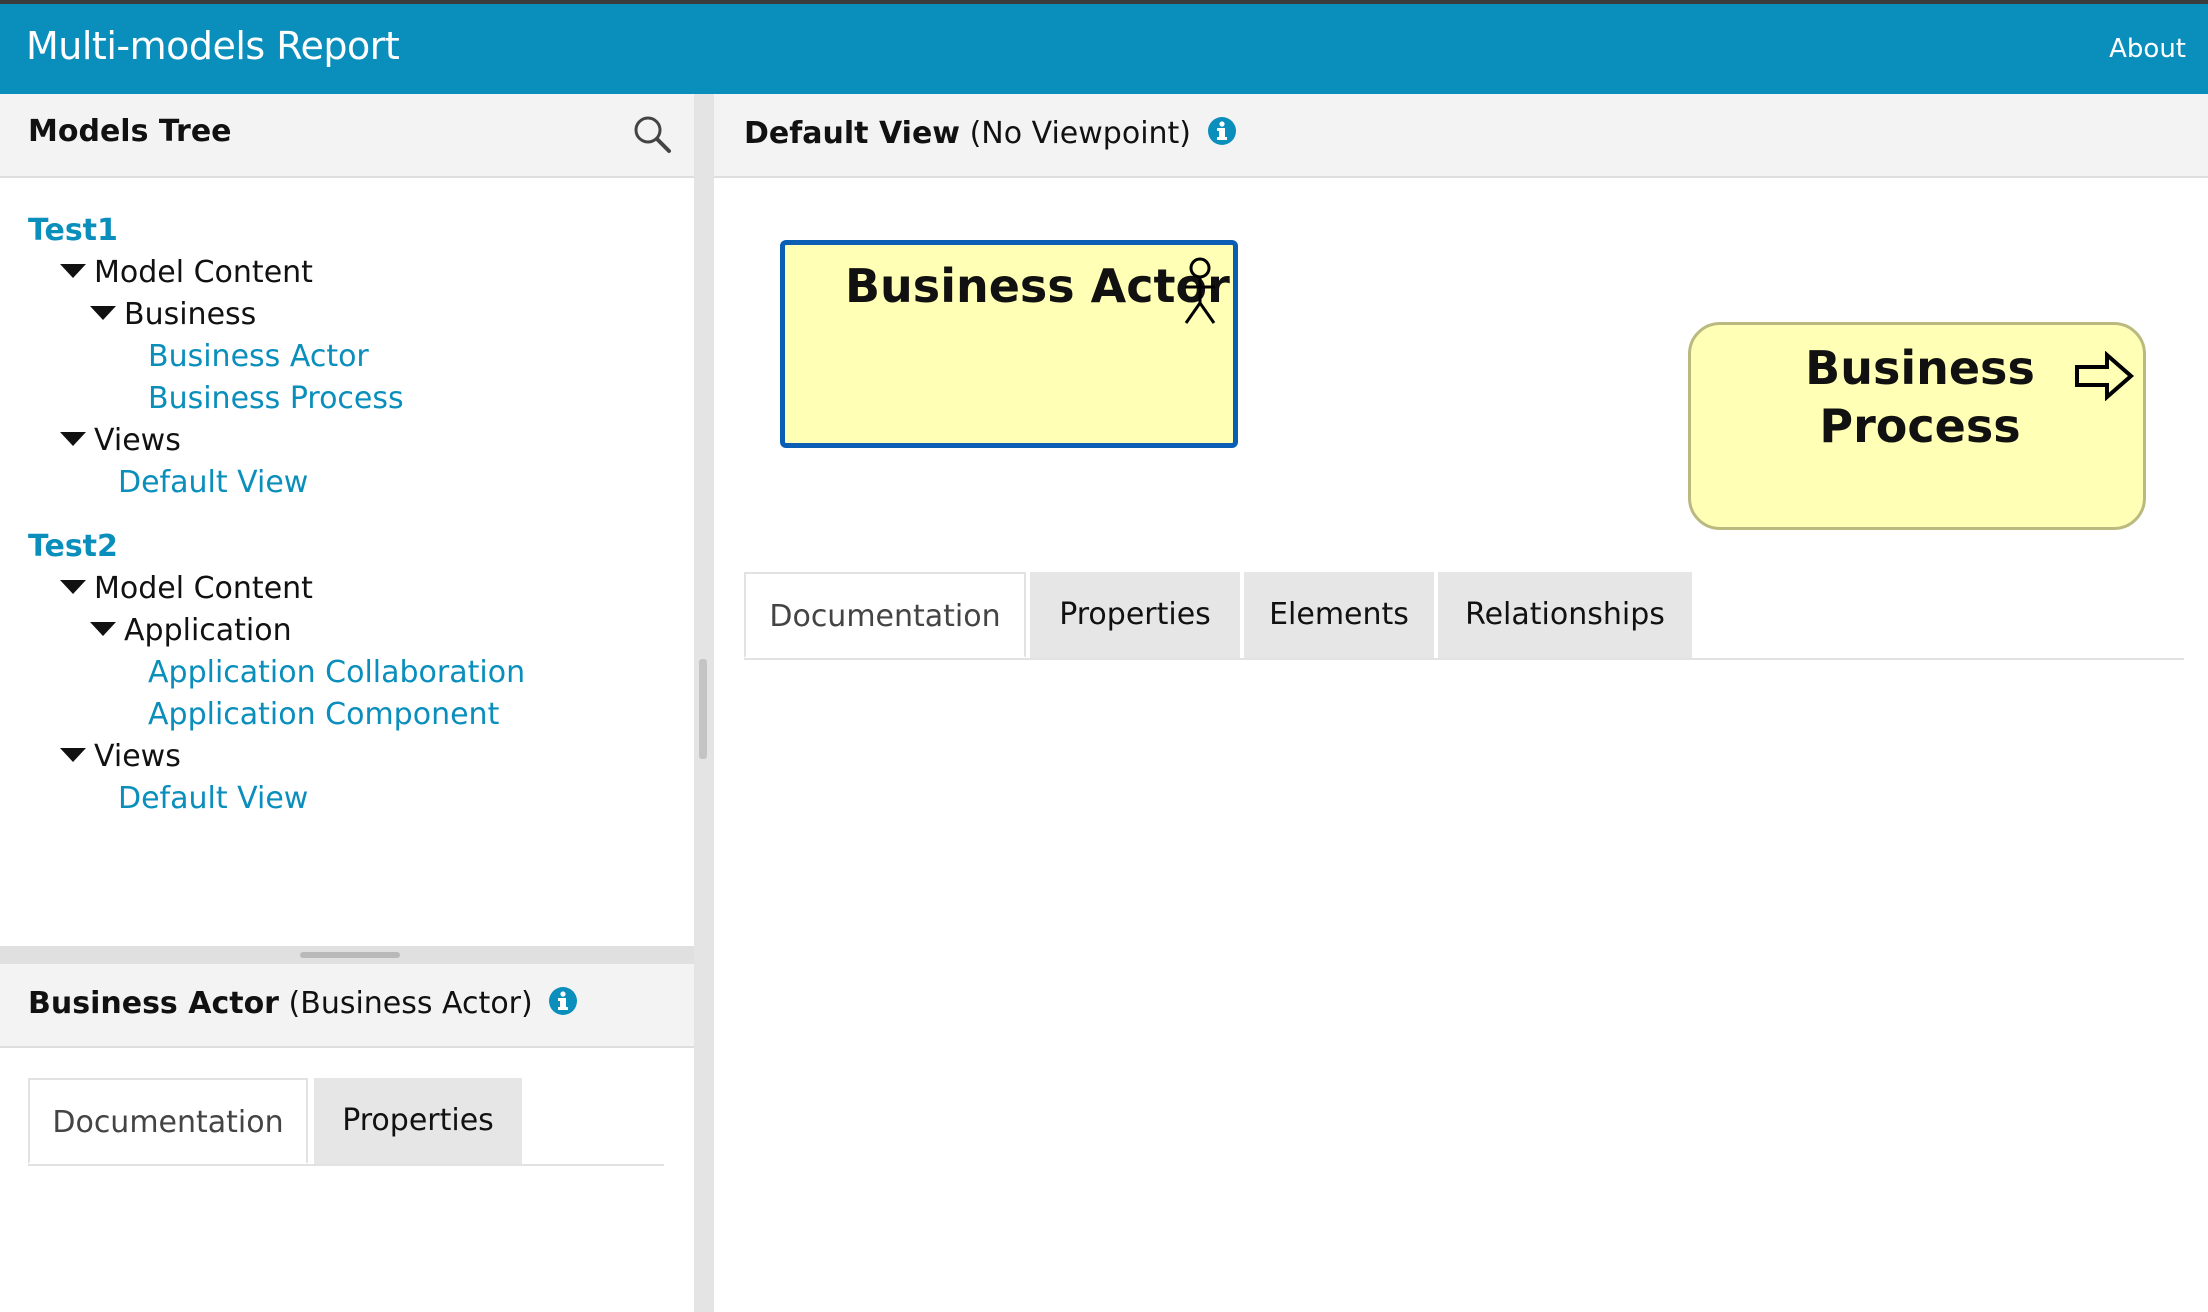 The image size is (2208, 1312). What do you see at coordinates (213, 46) in the screenshot?
I see `app-title: Multi-models Report` at bounding box center [213, 46].